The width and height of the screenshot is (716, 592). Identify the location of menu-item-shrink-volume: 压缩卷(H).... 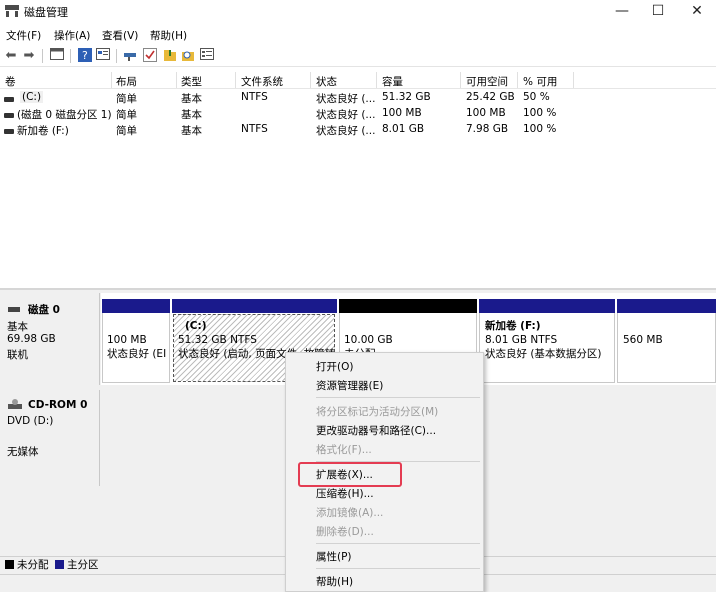
(345, 493).